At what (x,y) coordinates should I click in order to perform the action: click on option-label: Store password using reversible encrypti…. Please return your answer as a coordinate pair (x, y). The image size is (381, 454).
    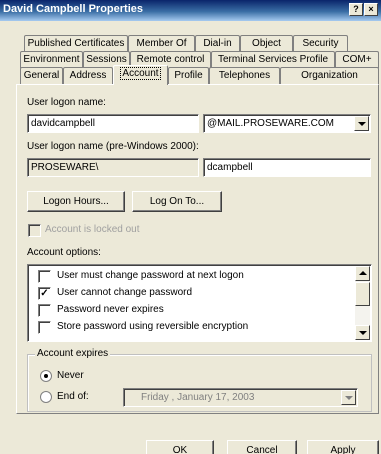
    Looking at the image, I should click on (153, 326).